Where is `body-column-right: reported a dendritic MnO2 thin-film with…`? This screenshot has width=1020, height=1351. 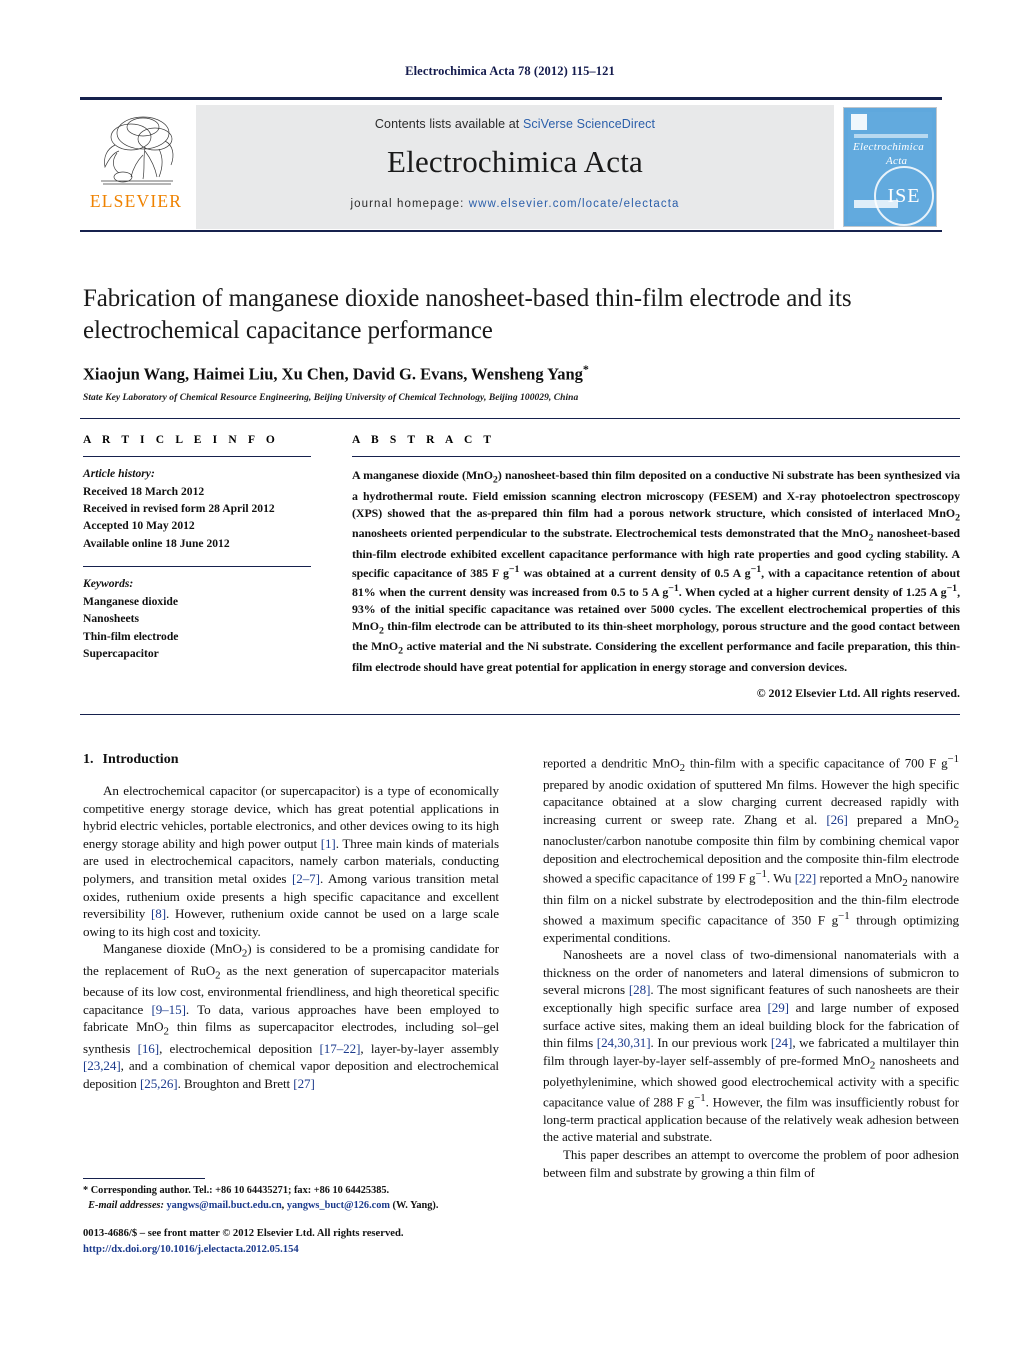
body-column-right: reported a dendritic MnO2 thin-film with… is located at coordinates (751, 966).